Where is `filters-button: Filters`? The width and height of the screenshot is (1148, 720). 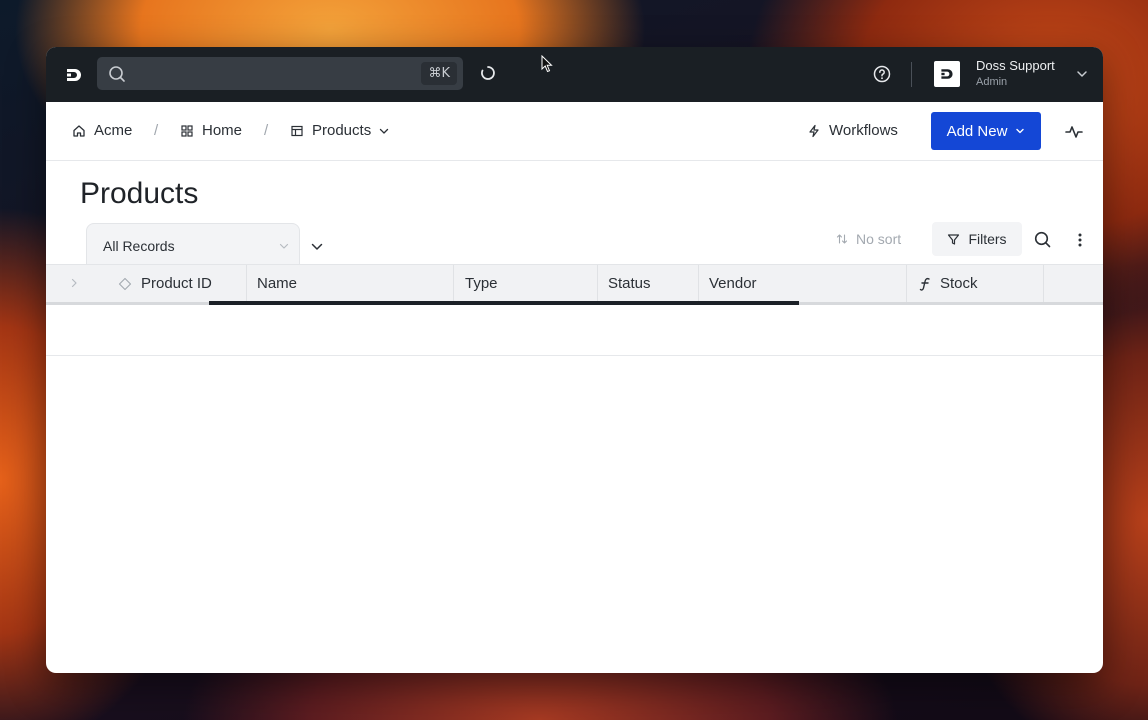 filters-button: Filters is located at coordinates (977, 239).